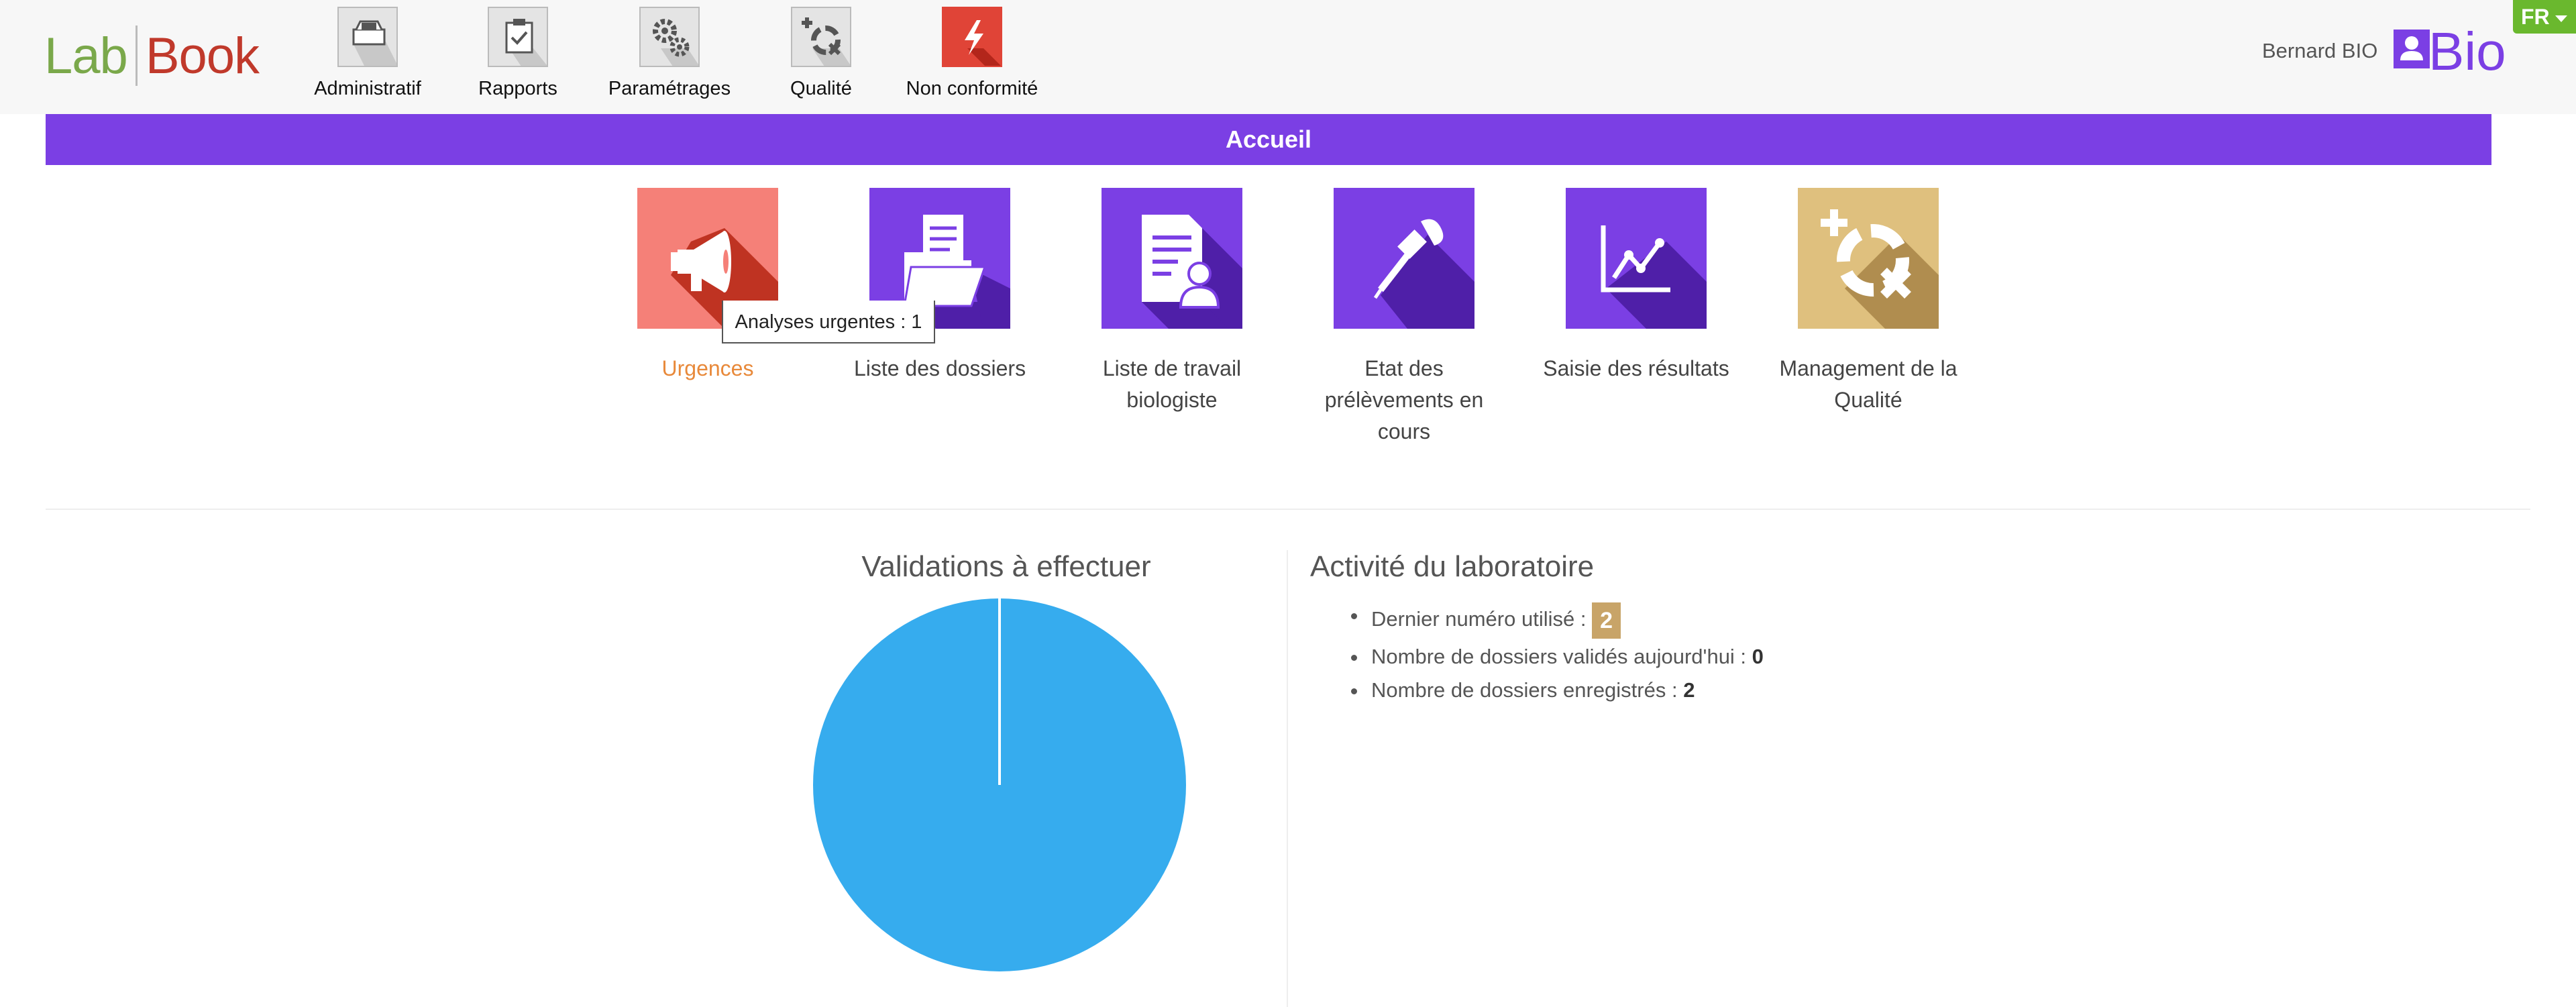  I want to click on last-number-badge: 2, so click(1606, 620).